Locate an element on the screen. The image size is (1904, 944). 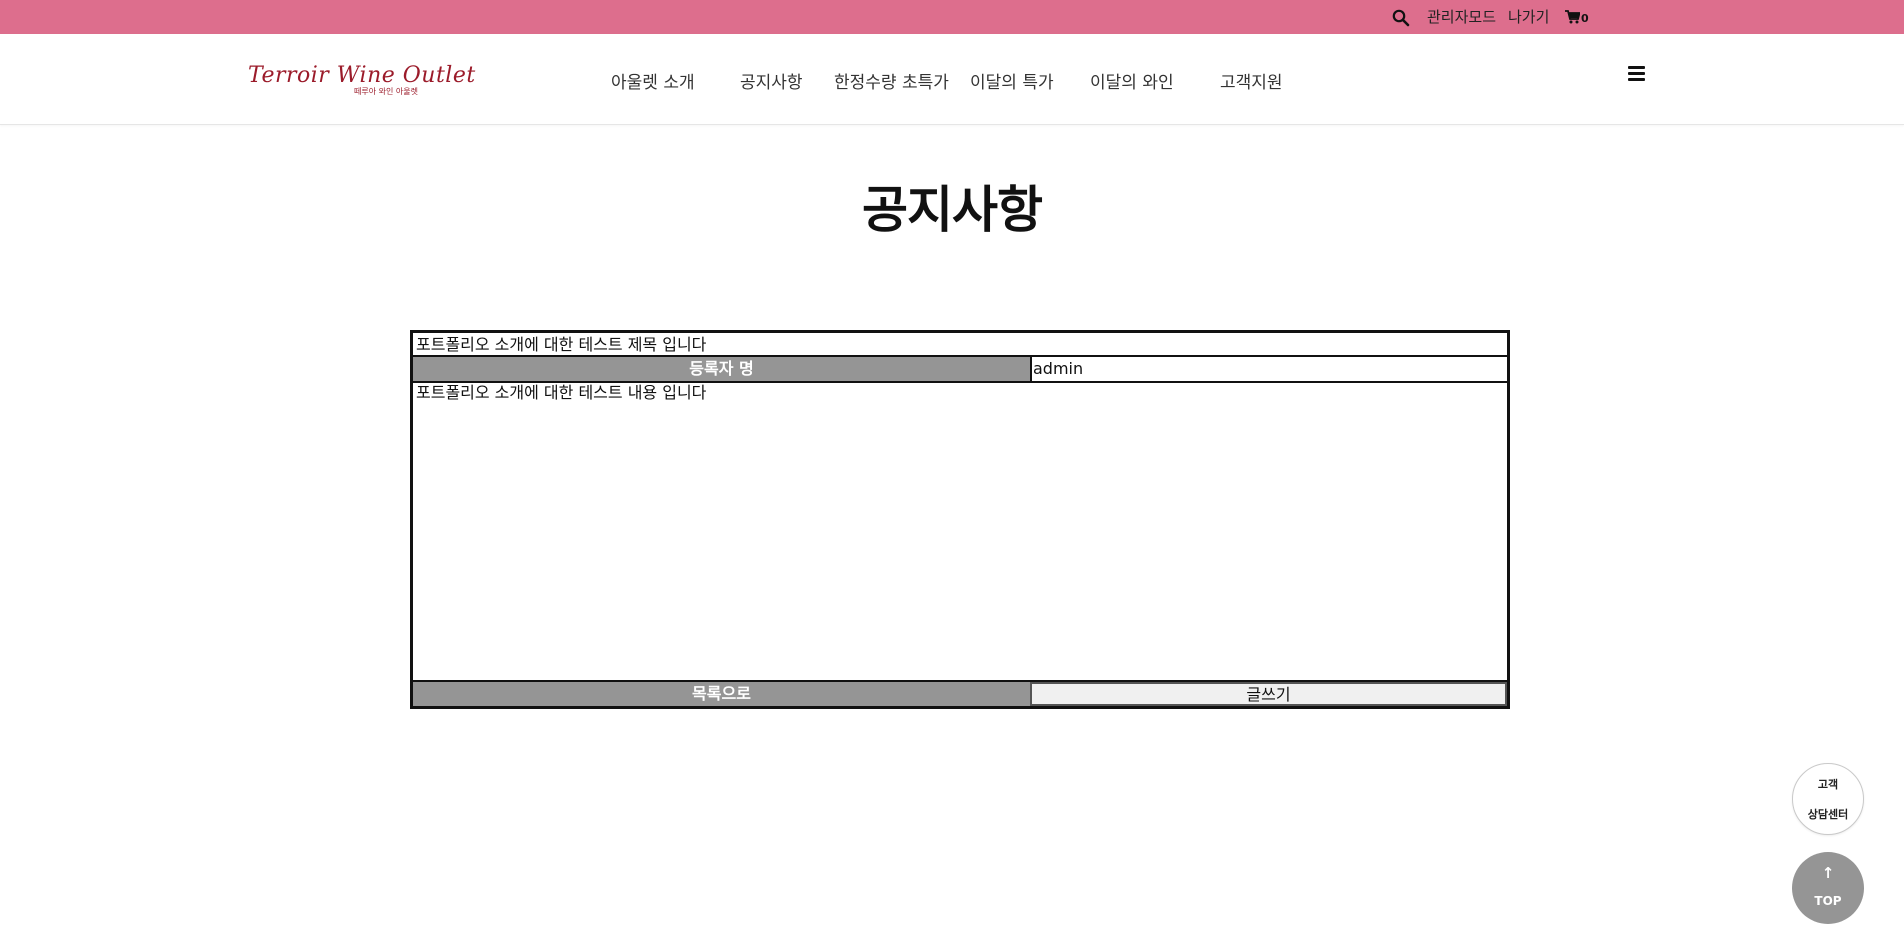
logout-link: 나가기 is located at coordinates (1528, 16).